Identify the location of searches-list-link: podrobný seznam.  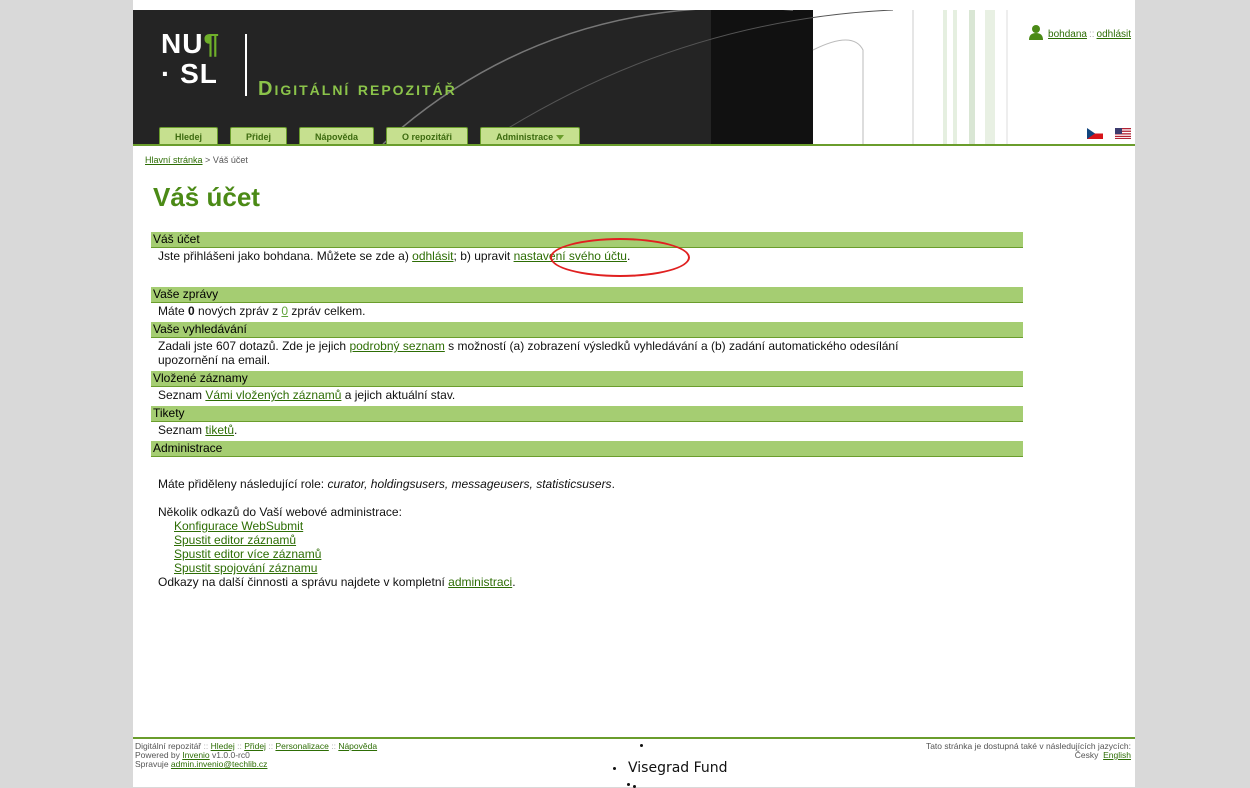
(396, 346).